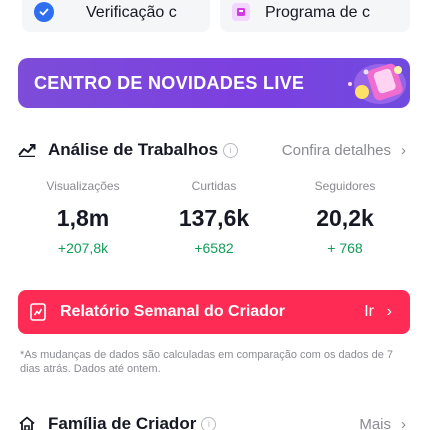  I want to click on stat-value: 20,2k, so click(345, 218).